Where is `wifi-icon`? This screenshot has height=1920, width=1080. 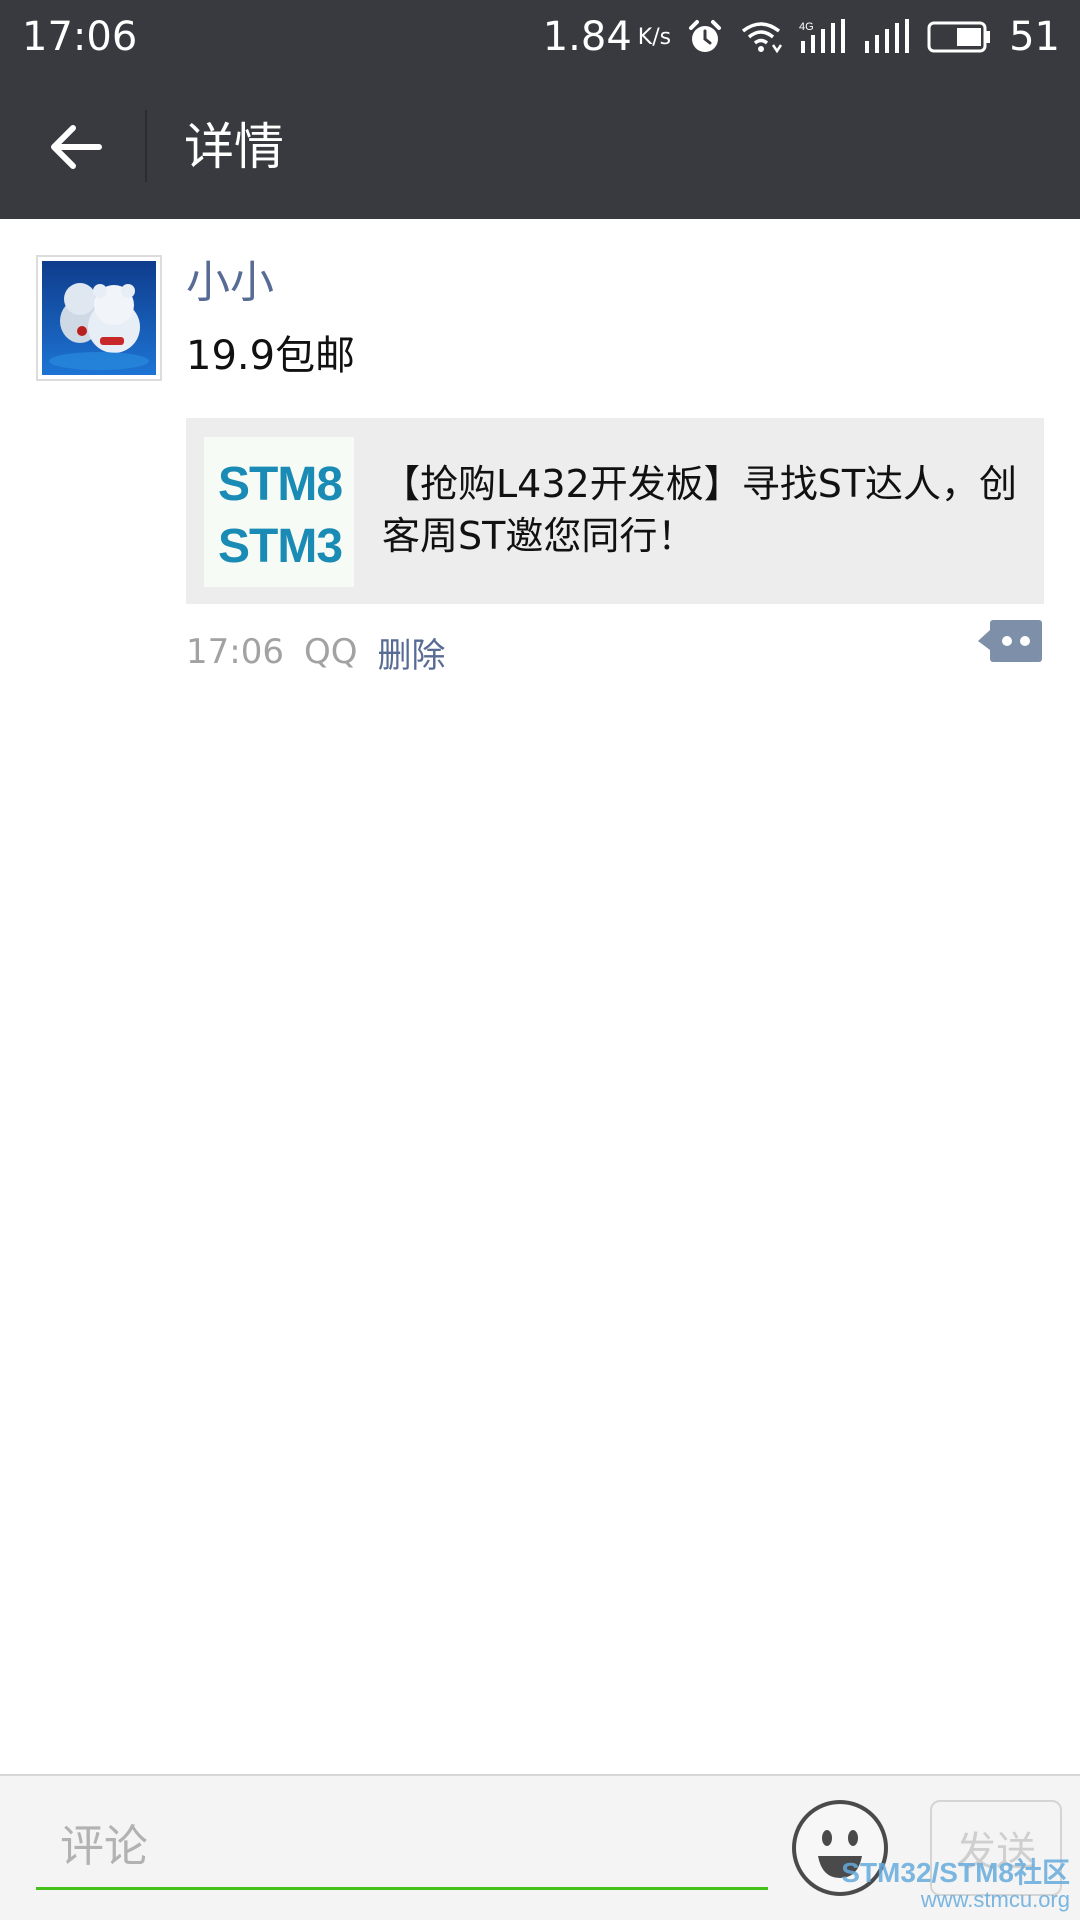 wifi-icon is located at coordinates (761, 37).